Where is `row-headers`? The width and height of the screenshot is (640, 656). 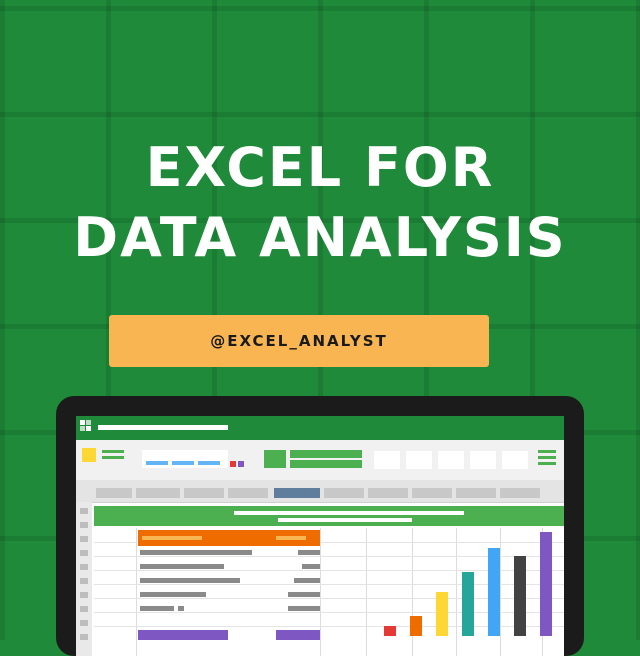
row-headers is located at coordinates (84, 579).